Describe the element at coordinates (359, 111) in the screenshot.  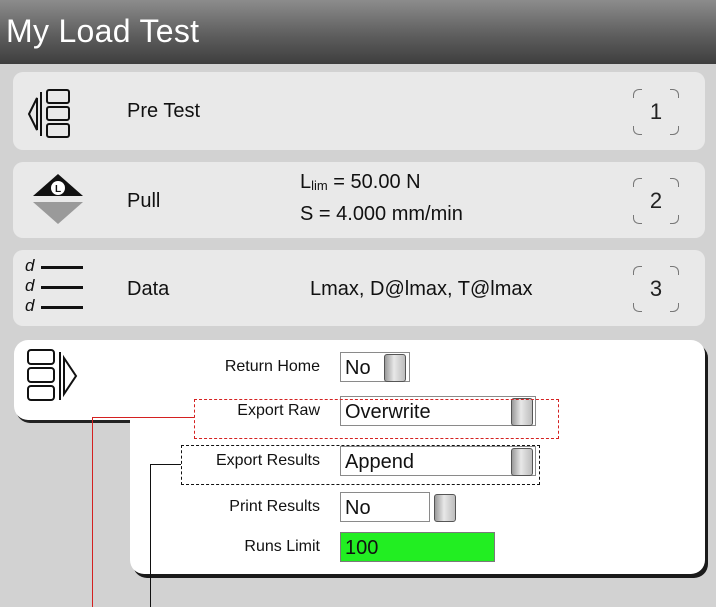
I see `step-pre-test: Pre Test 1` at that location.